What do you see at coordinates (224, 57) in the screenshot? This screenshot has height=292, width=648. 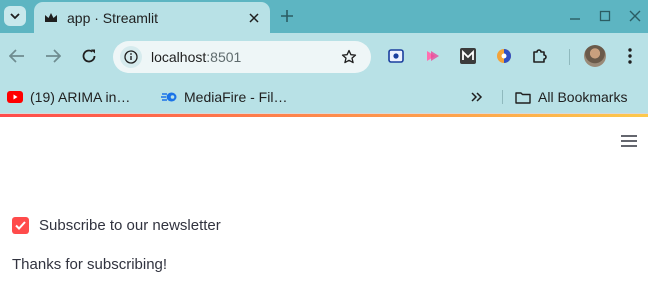 I see `url-port: :8501` at bounding box center [224, 57].